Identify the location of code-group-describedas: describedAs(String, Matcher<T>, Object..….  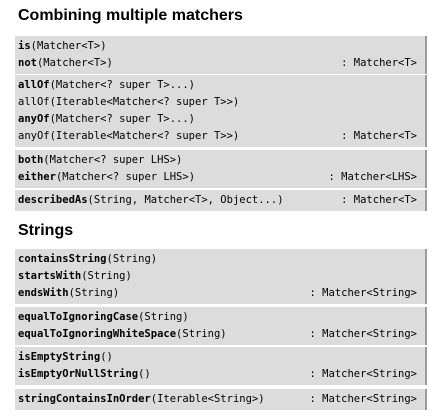
(221, 200).